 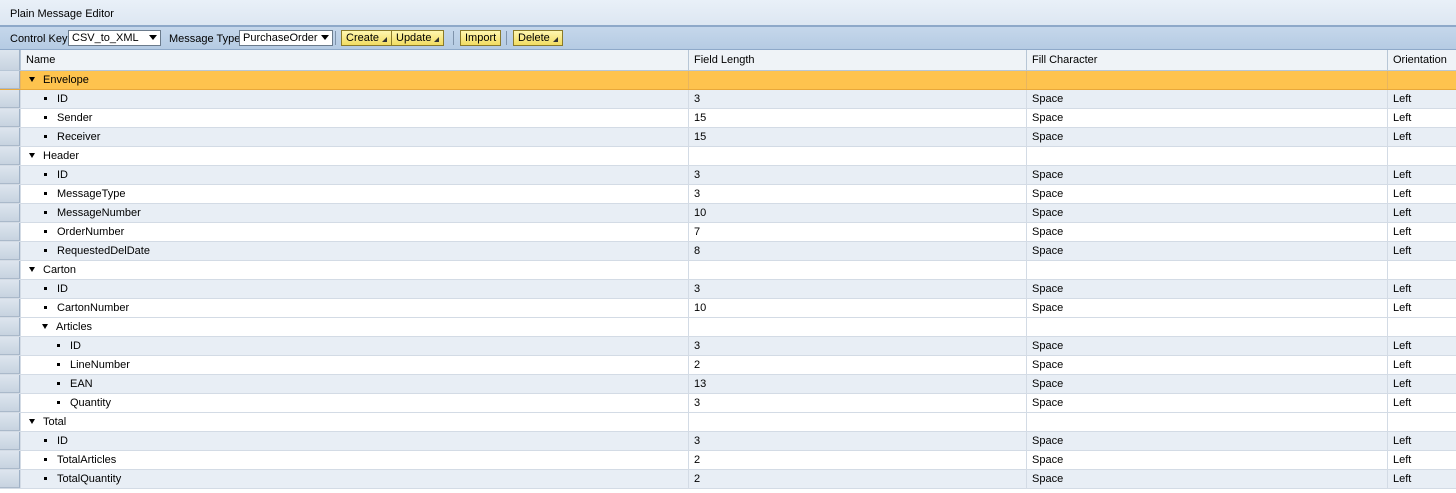 I want to click on table-row: MessageNumber 10 Space Left, so click(x=728, y=213).